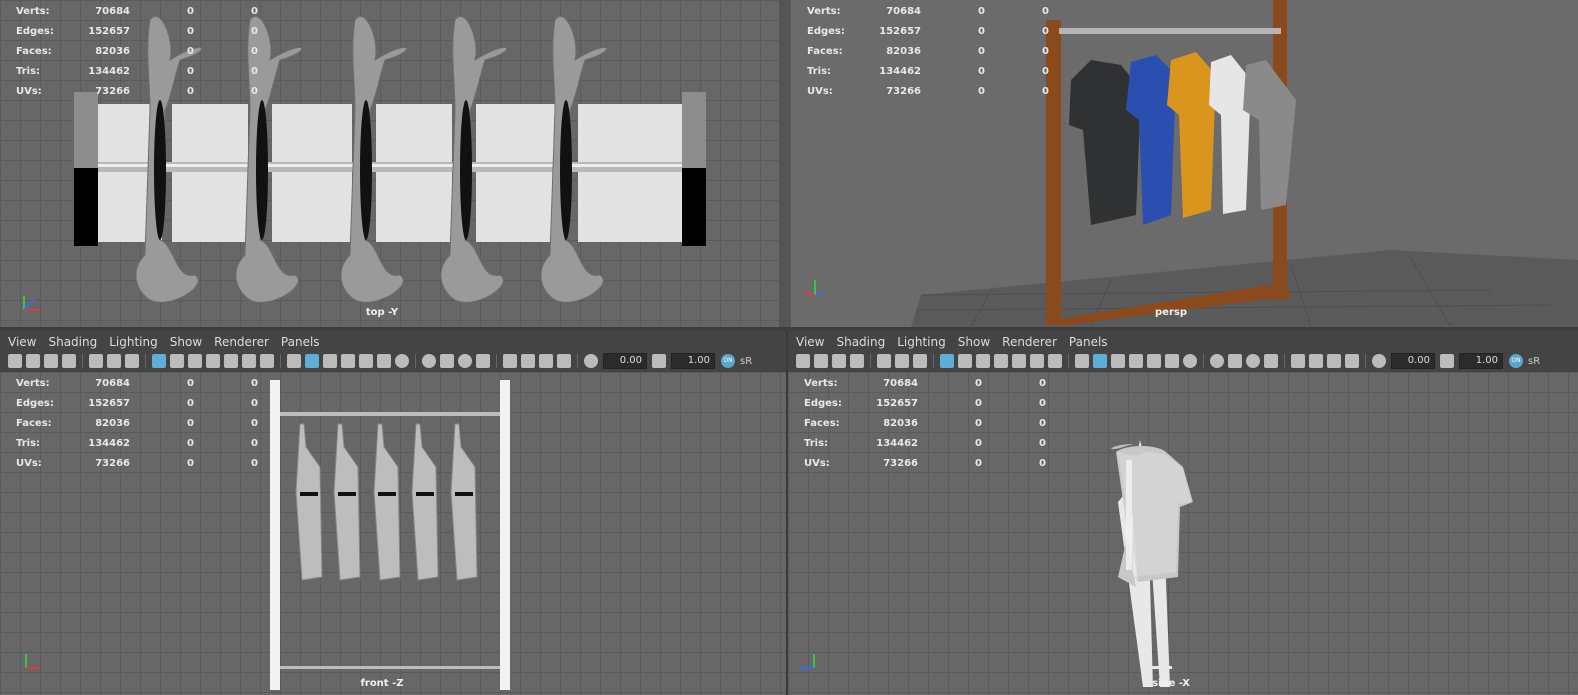  What do you see at coordinates (789, 329) in the screenshot?
I see `panel-divider-horizontal` at bounding box center [789, 329].